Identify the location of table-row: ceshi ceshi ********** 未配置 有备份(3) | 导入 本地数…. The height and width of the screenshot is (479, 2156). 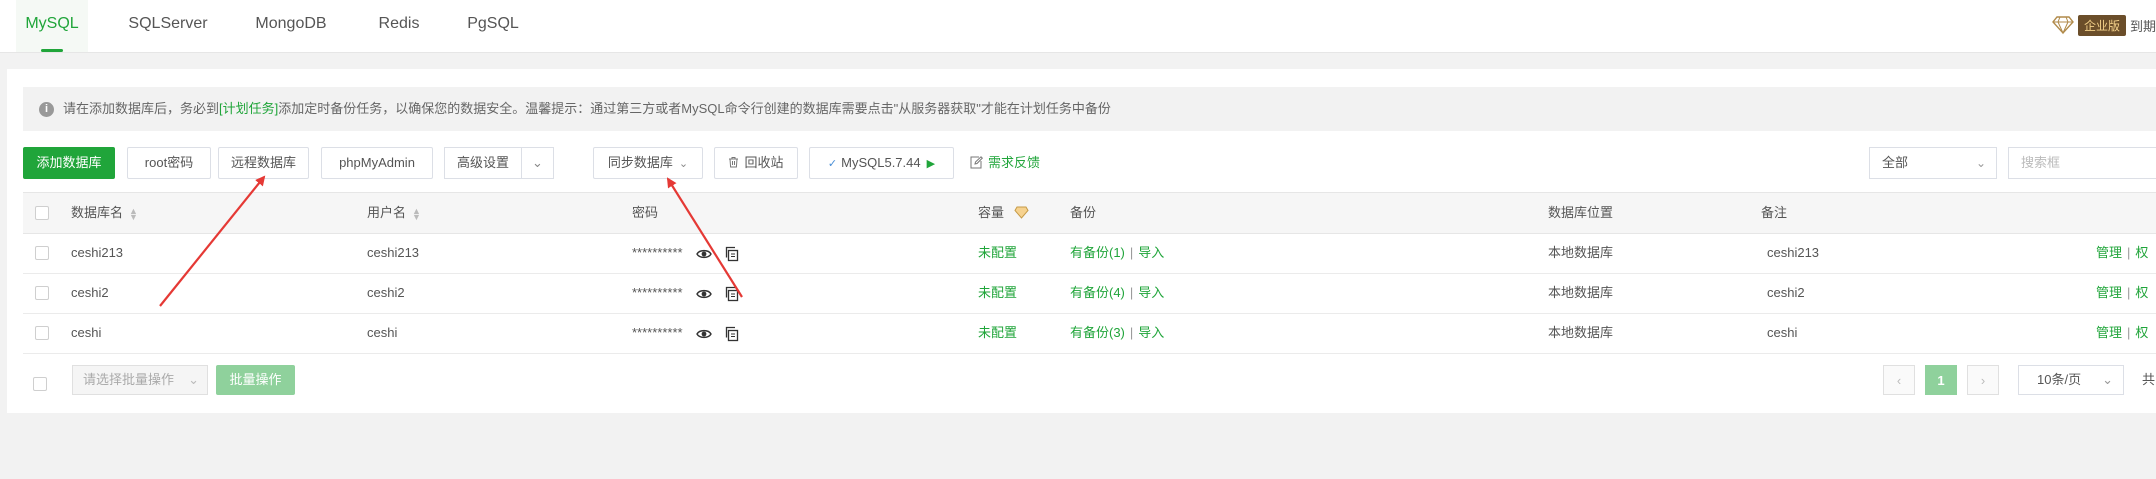
(1089, 333).